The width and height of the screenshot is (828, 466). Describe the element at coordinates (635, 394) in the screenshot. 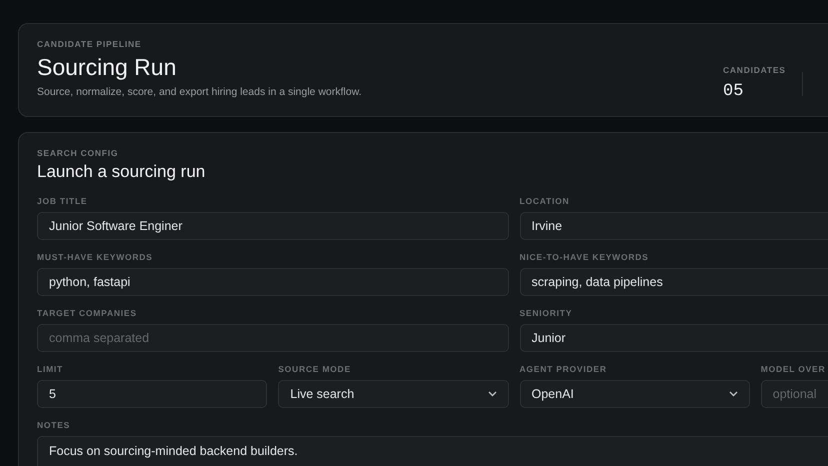

I see `agent-provider-select: OpenAI` at that location.